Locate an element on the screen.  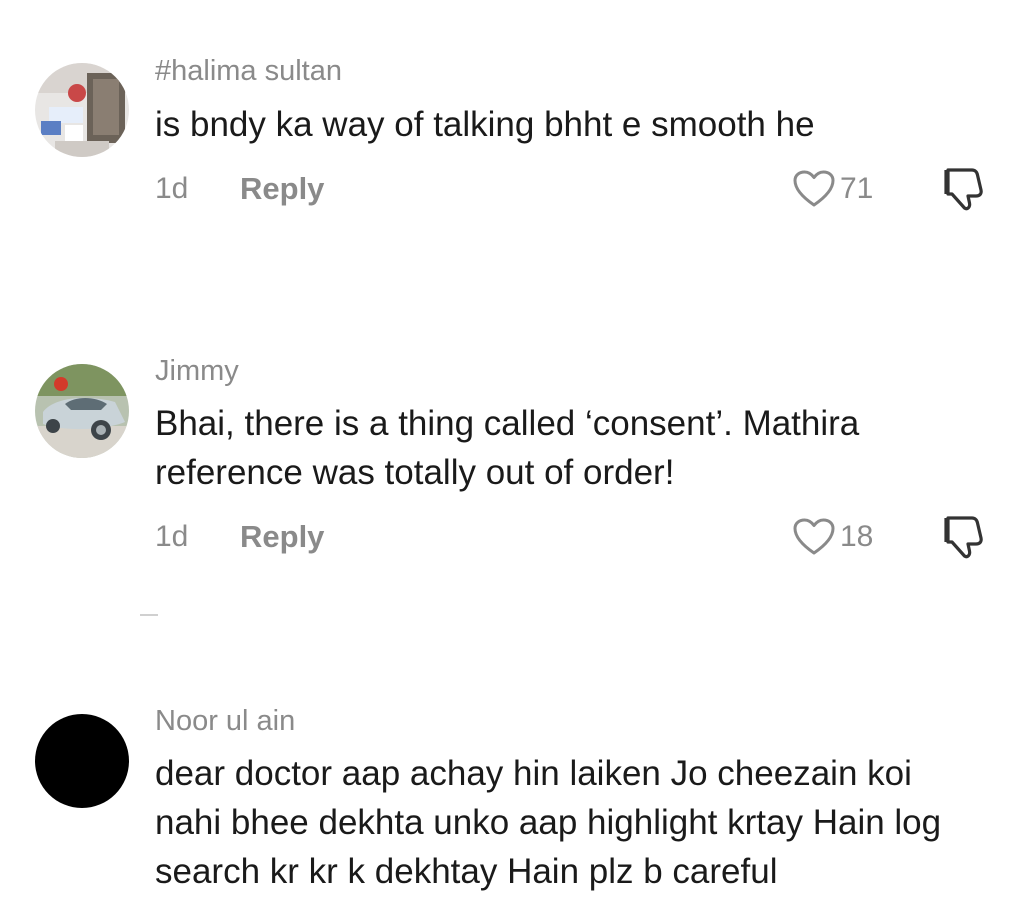
comment-author: Noor ul ain is located at coordinates (225, 721).